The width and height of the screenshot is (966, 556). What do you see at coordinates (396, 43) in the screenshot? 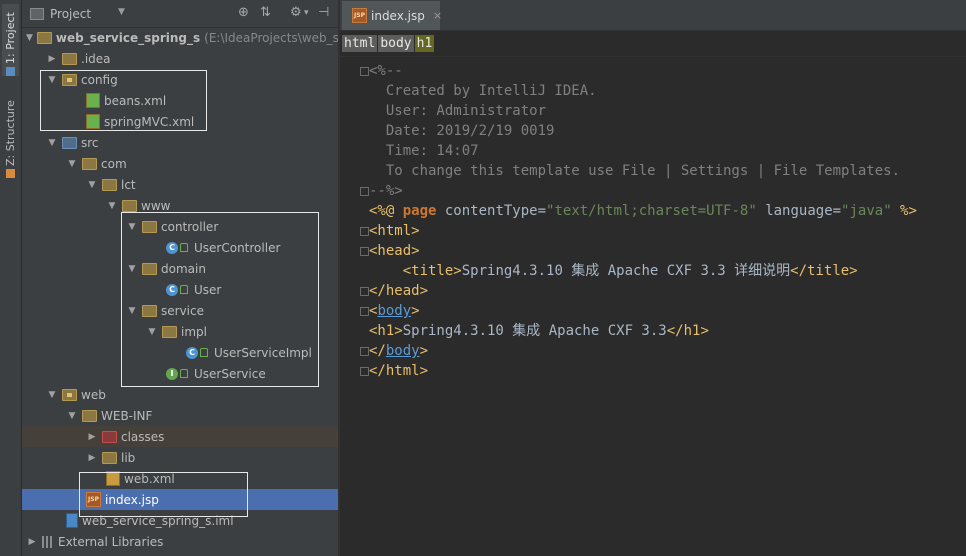
I see `breadcrumb-item-body: body` at bounding box center [396, 43].